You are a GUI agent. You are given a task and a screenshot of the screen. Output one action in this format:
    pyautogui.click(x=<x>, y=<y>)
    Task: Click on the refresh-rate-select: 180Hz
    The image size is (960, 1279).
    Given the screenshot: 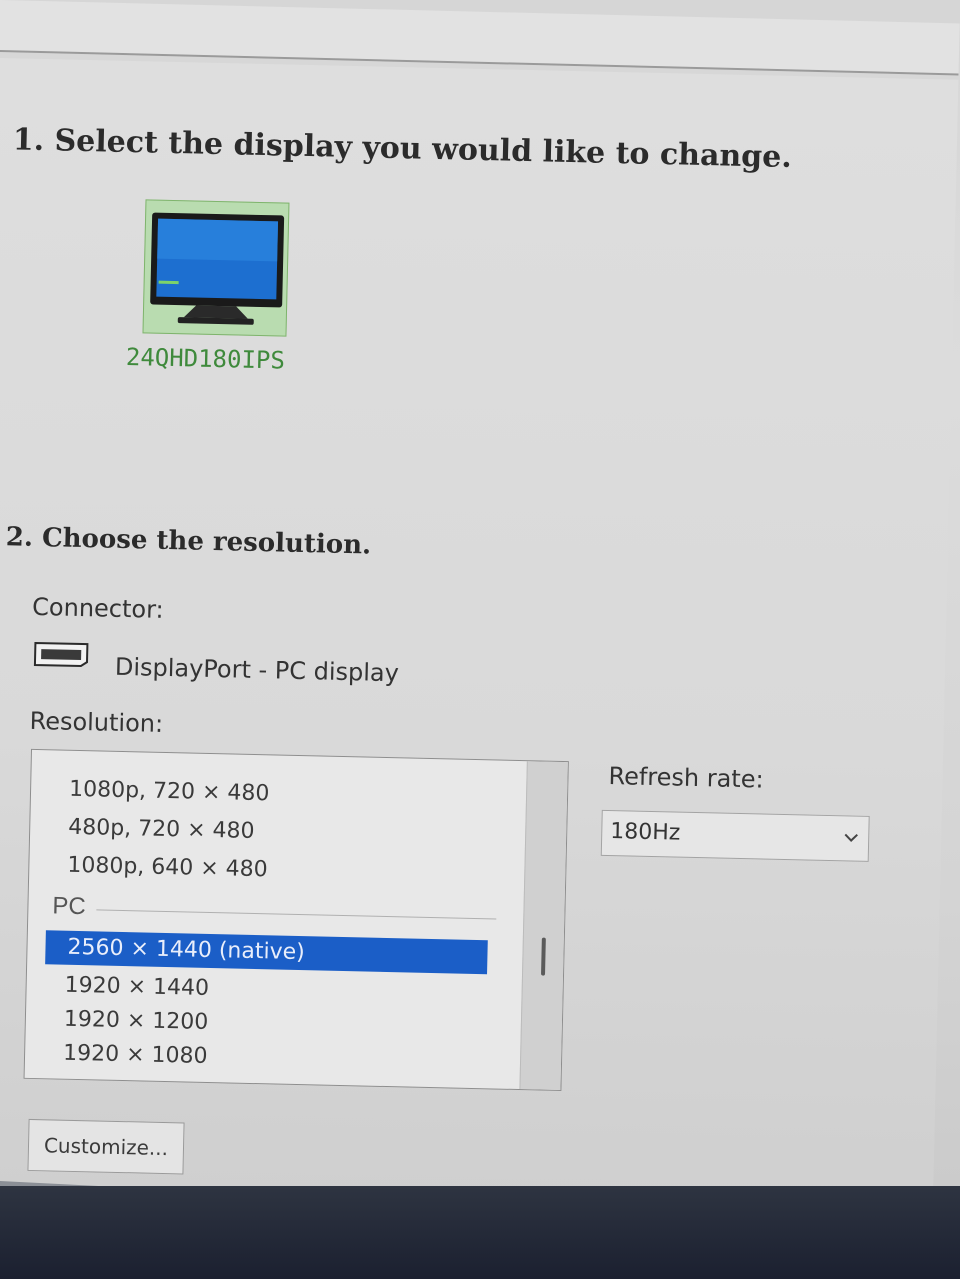 What is the action you would take?
    pyautogui.click(x=735, y=835)
    